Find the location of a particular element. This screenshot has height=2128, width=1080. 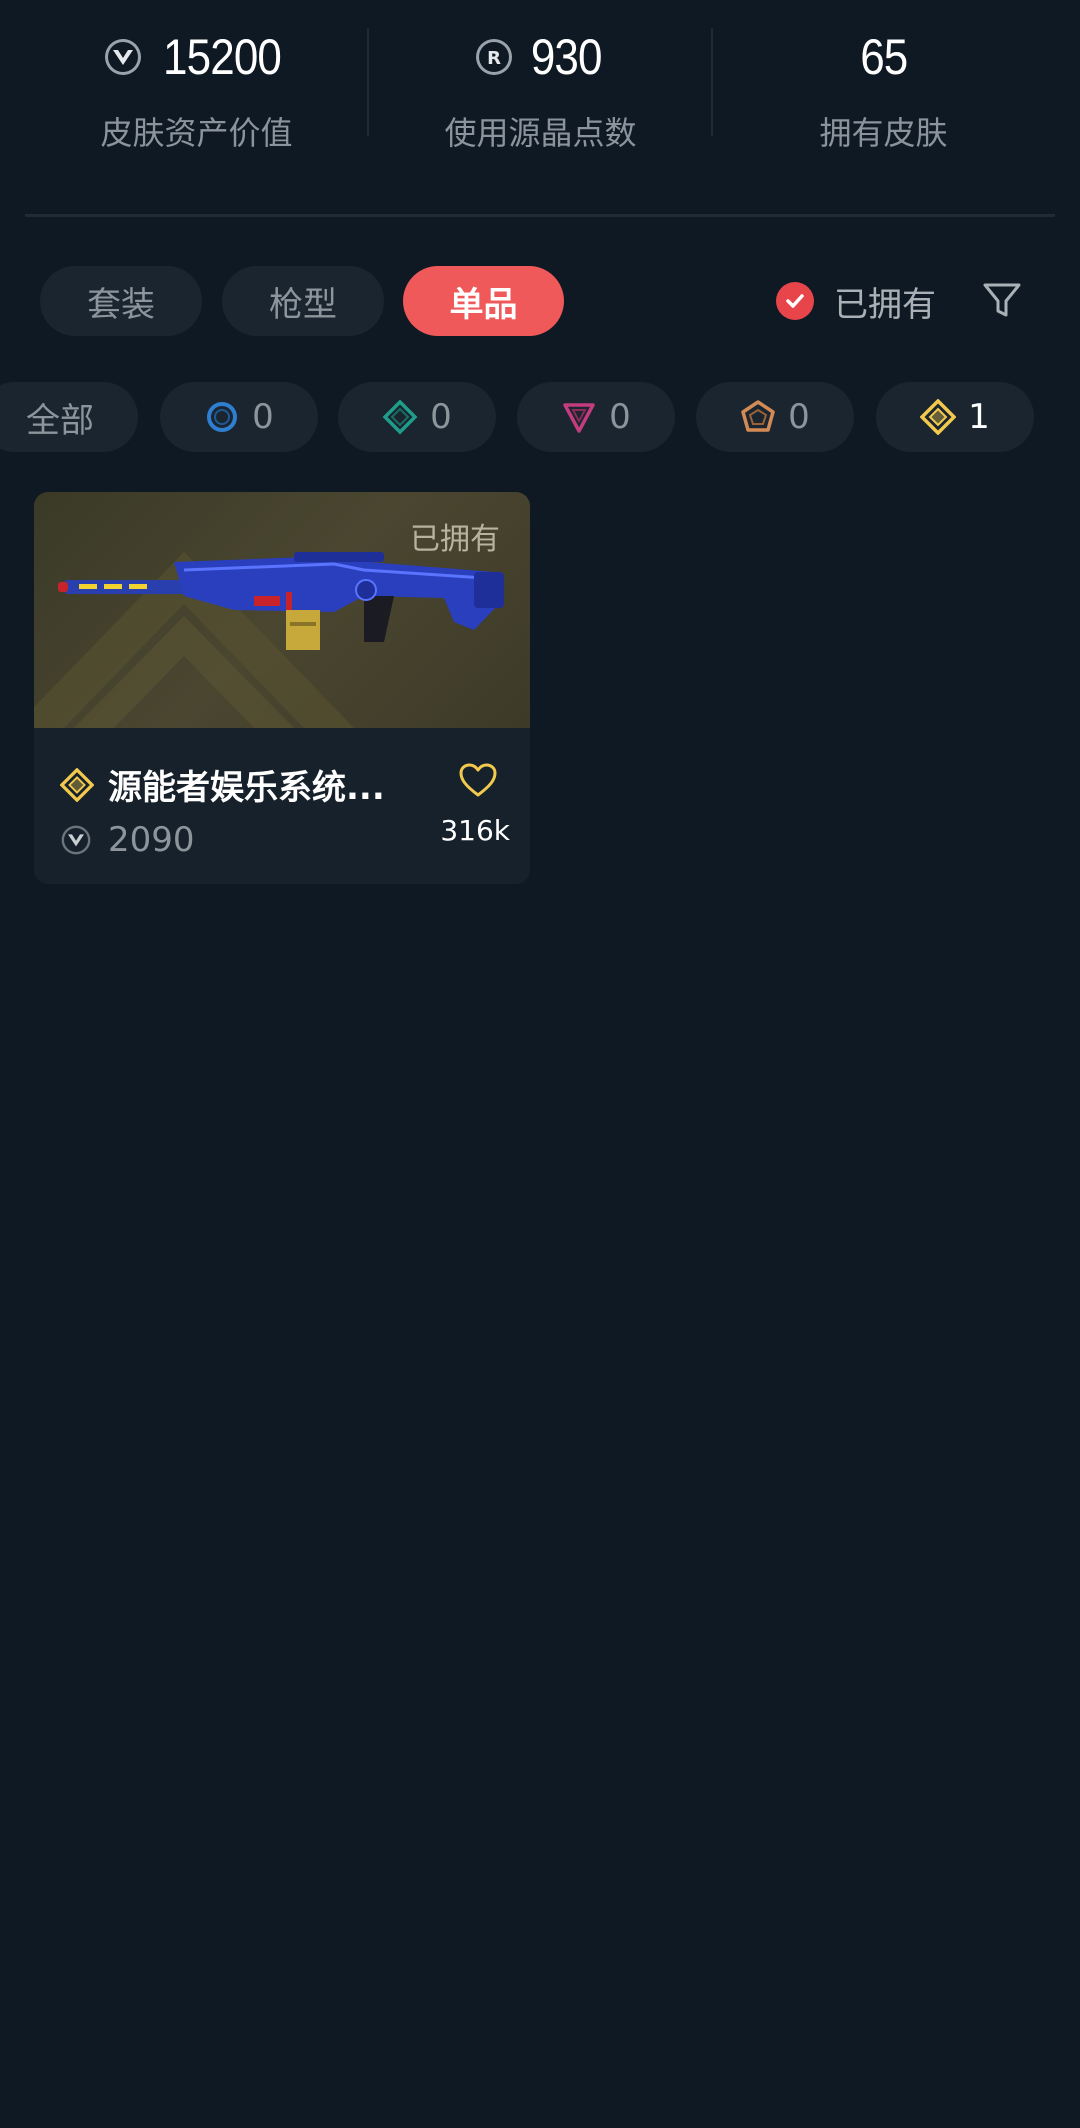

tab-single-items: 单品 is located at coordinates (483, 301).